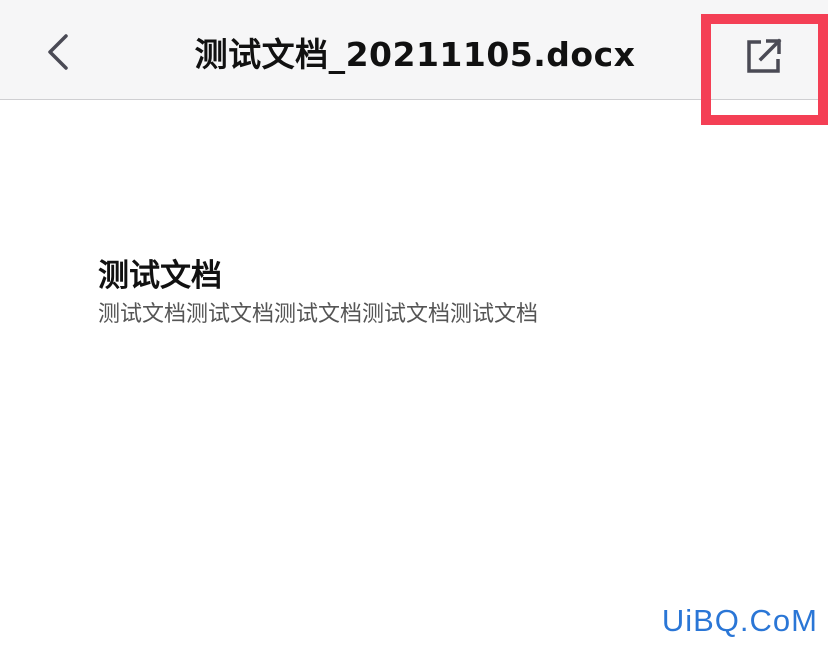  Describe the element at coordinates (739, 620) in the screenshot. I see `watermark-text: UiBQ.CoM` at that location.